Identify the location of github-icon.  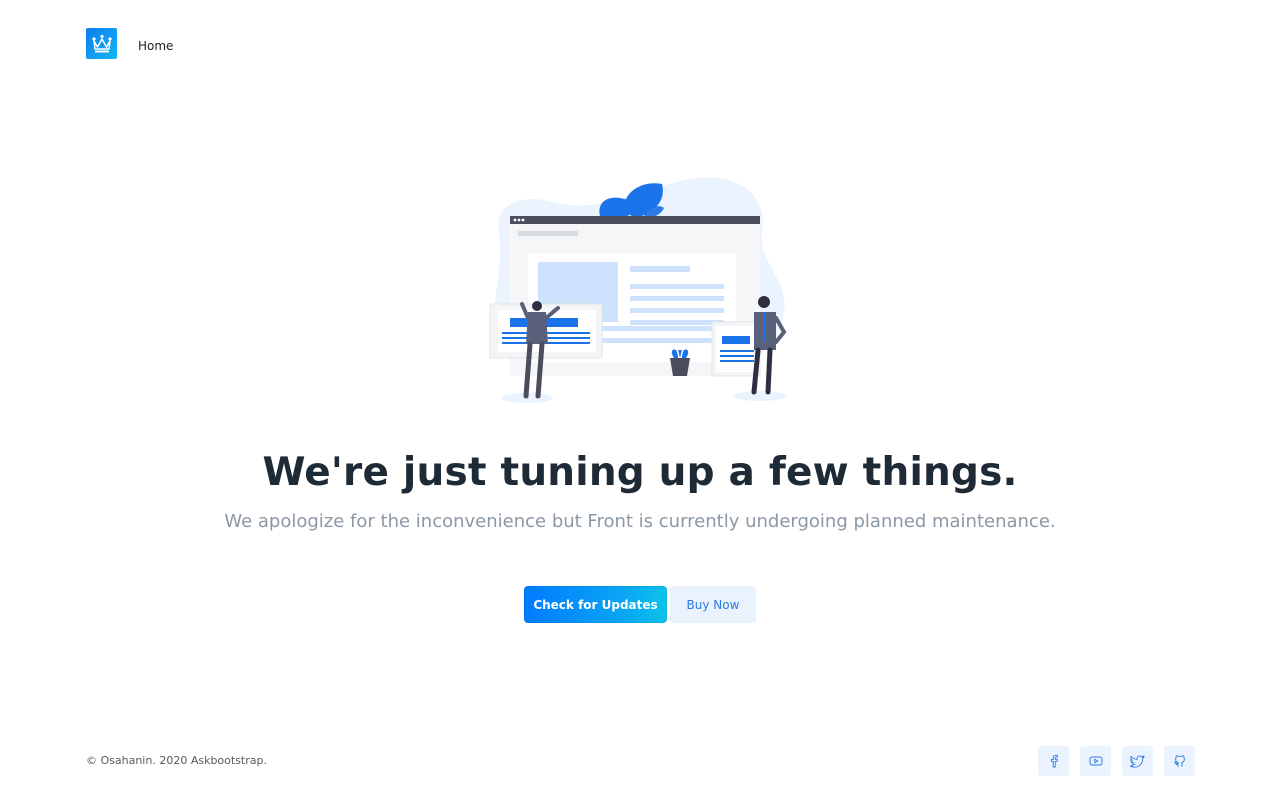
(1179, 761).